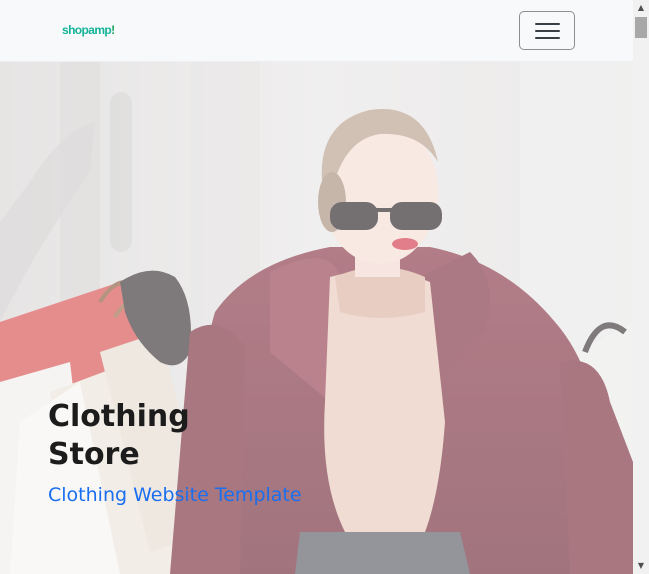 This screenshot has height=574, width=649. What do you see at coordinates (113, 30) in the screenshot?
I see `brand-logo-accent: !` at bounding box center [113, 30].